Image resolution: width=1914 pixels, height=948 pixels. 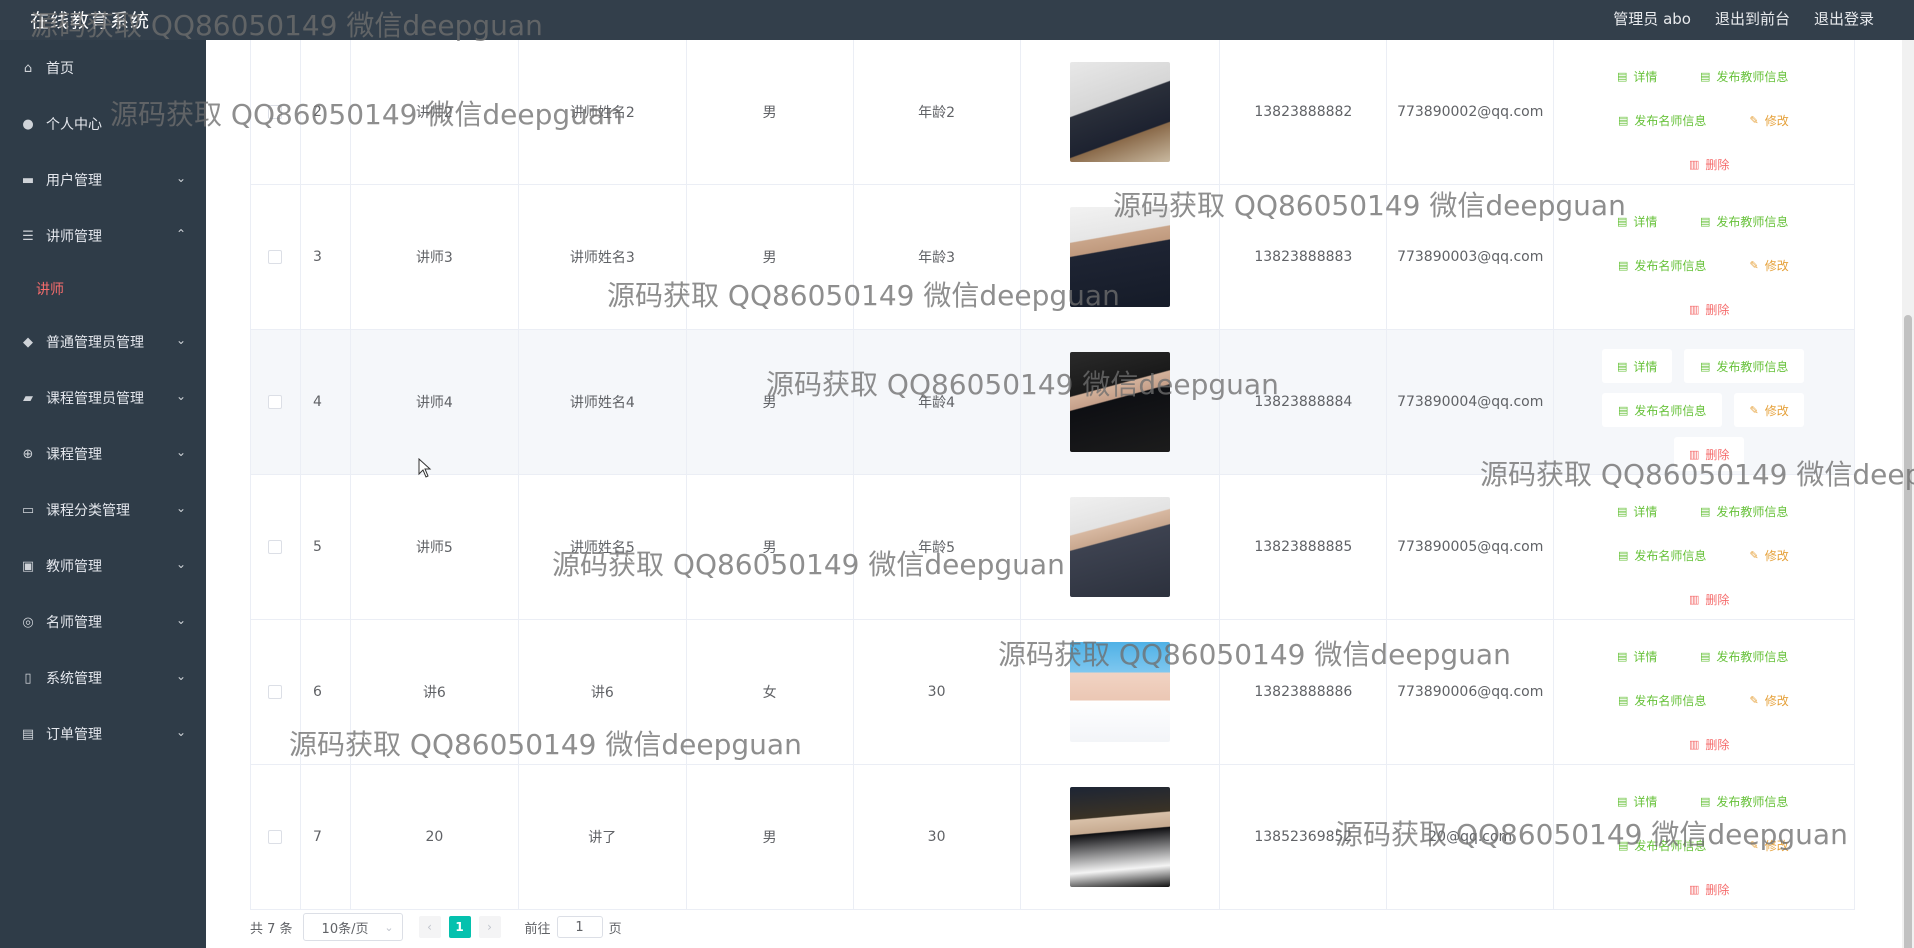 What do you see at coordinates (579, 927) in the screenshot?
I see `goto-page-input` at bounding box center [579, 927].